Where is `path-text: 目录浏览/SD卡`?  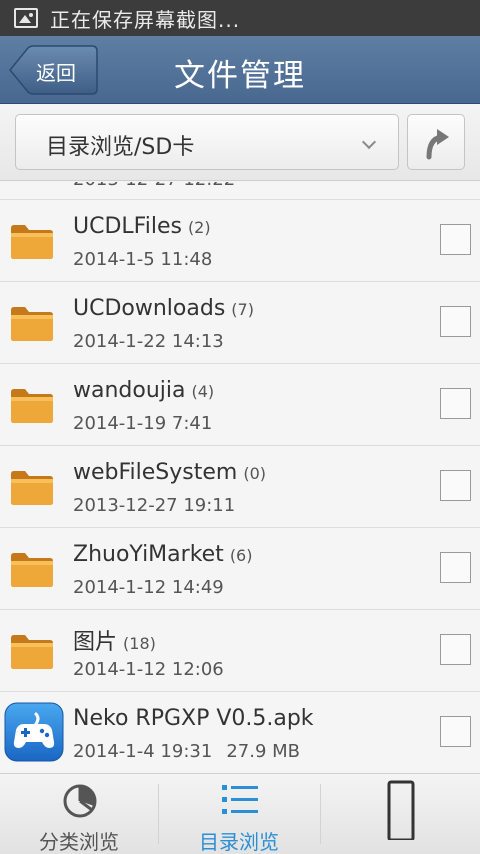 path-text: 目录浏览/SD卡 is located at coordinates (120, 147).